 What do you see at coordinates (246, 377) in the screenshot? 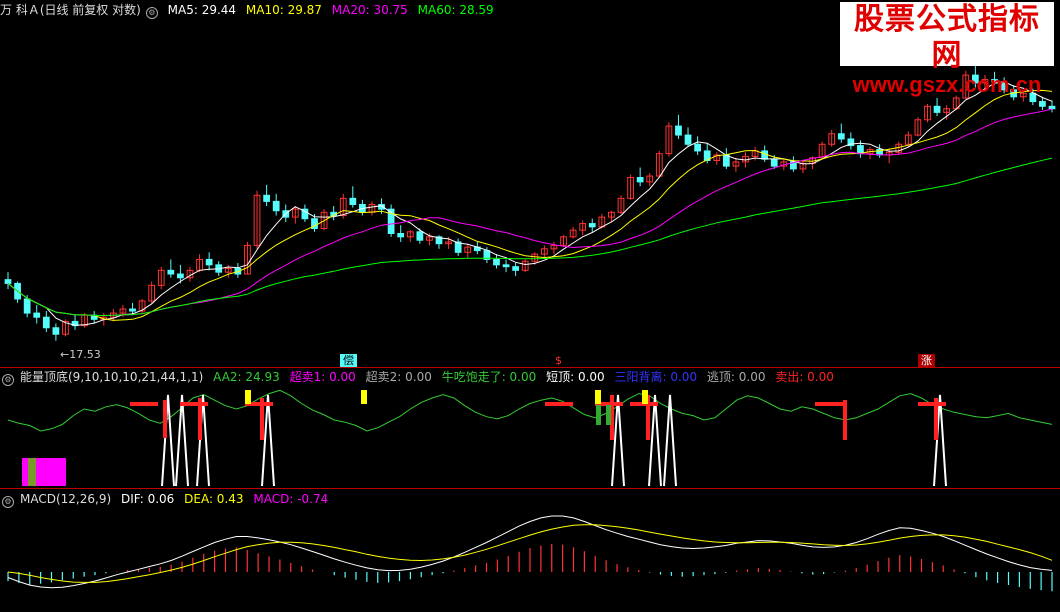
I see `aa2-label: AA2: 24.93` at bounding box center [246, 377].